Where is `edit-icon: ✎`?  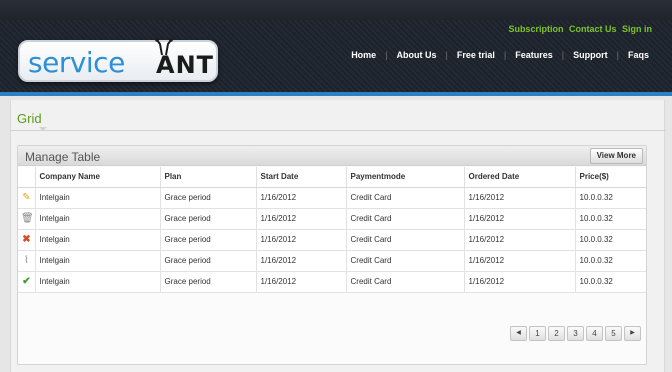 edit-icon: ✎ is located at coordinates (26, 197).